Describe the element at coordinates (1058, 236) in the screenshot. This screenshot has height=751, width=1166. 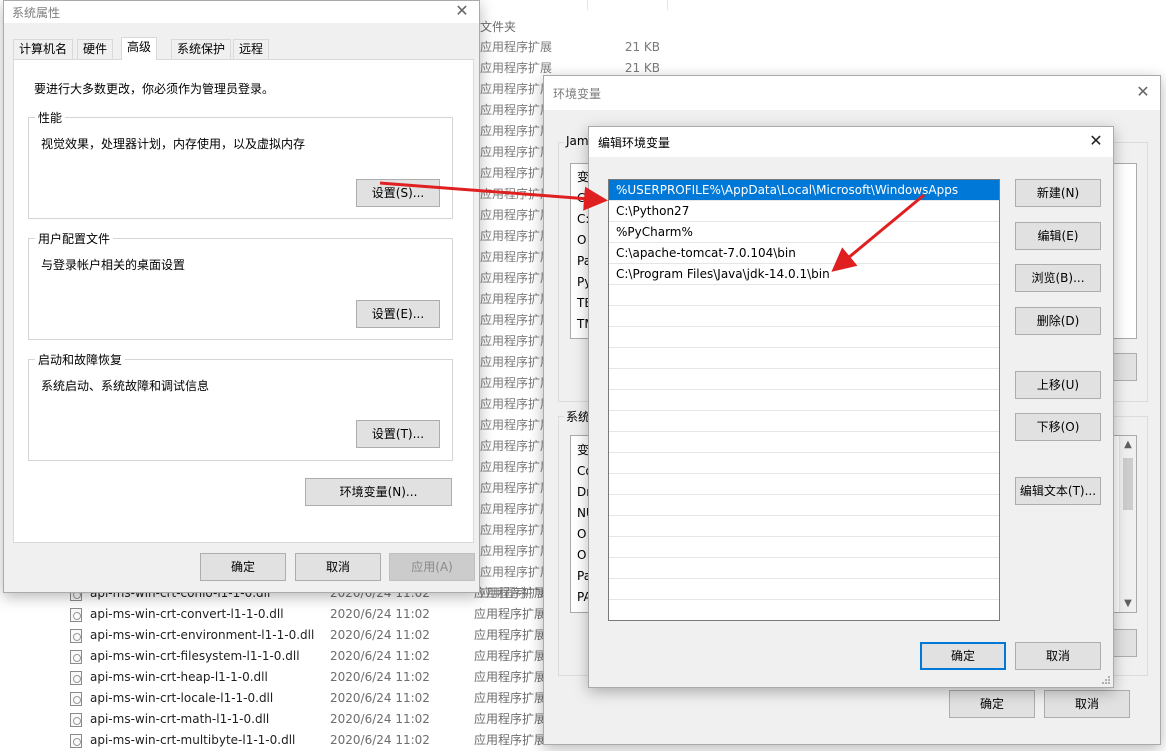
I see `edit-button: 编辑(E)` at that location.